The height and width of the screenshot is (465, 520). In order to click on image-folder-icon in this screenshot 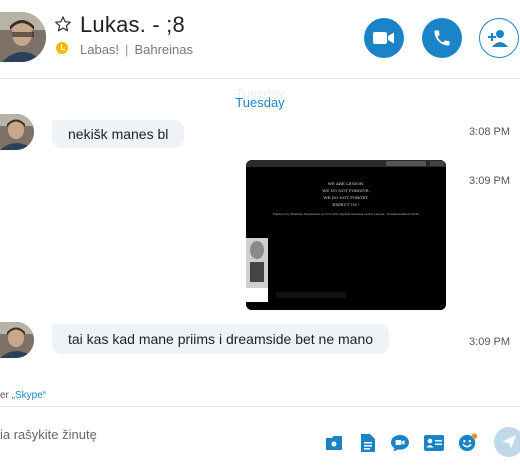, I will do `click(334, 443)`.